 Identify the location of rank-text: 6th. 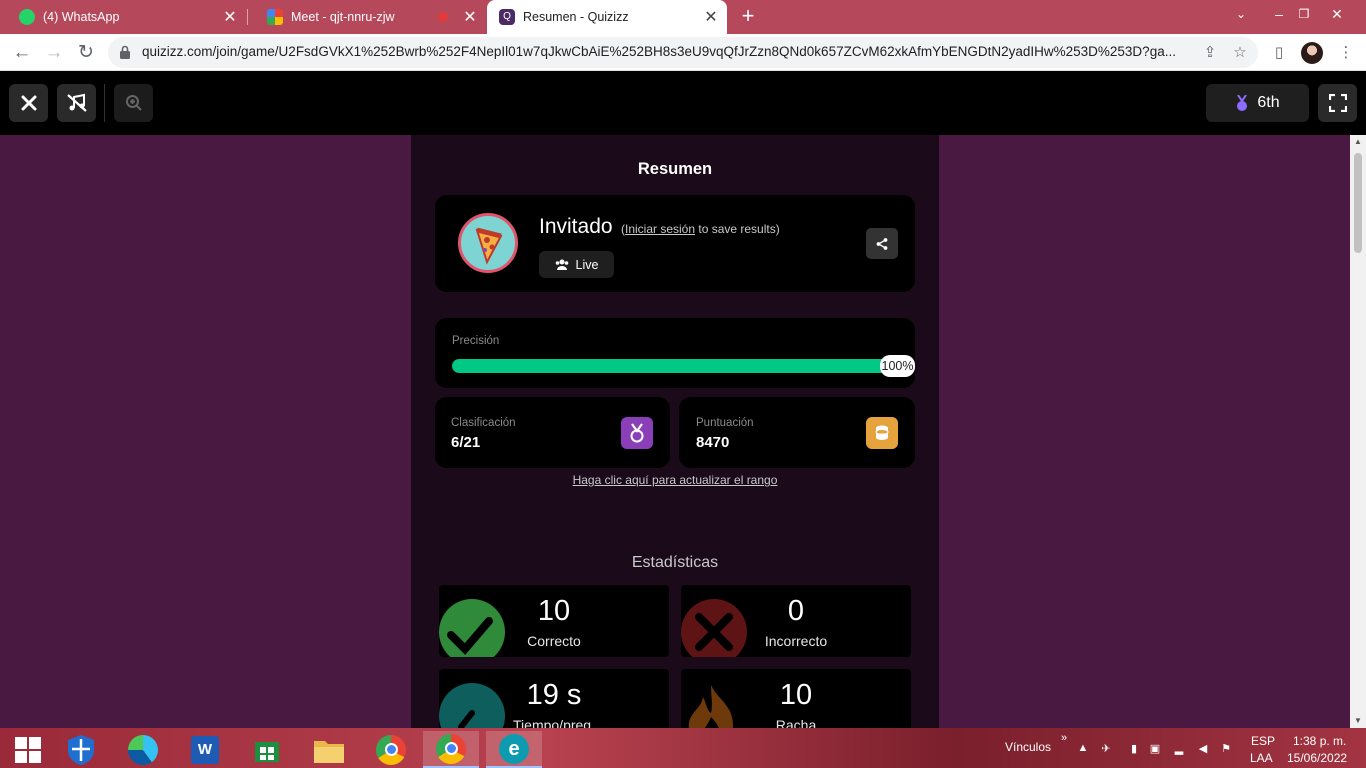
(1268, 102).